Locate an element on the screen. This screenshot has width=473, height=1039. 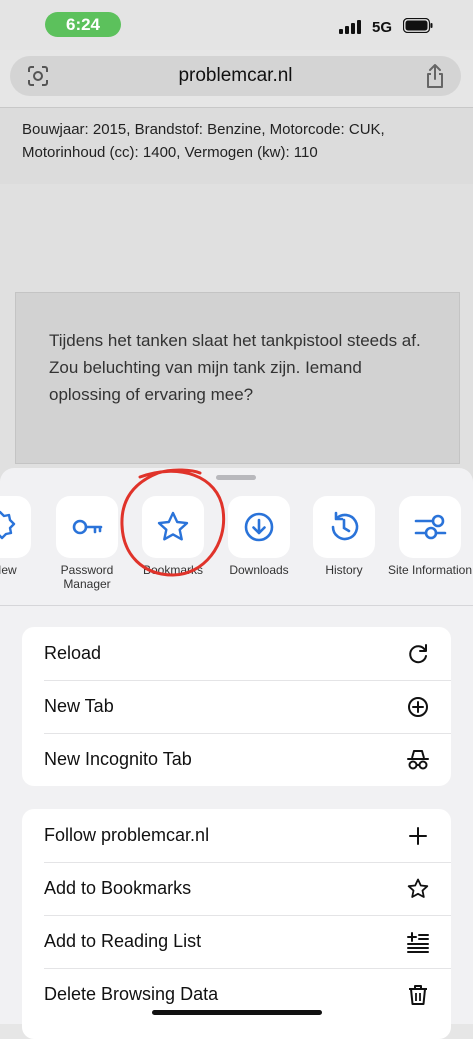
network-type: 5G is located at coordinates (382, 27).